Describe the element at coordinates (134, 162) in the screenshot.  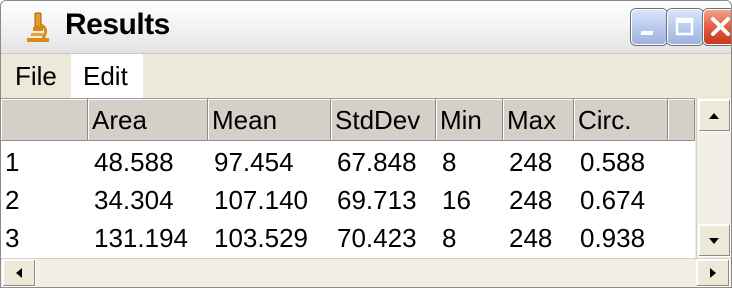
I see `cell-area: 48.588` at that location.